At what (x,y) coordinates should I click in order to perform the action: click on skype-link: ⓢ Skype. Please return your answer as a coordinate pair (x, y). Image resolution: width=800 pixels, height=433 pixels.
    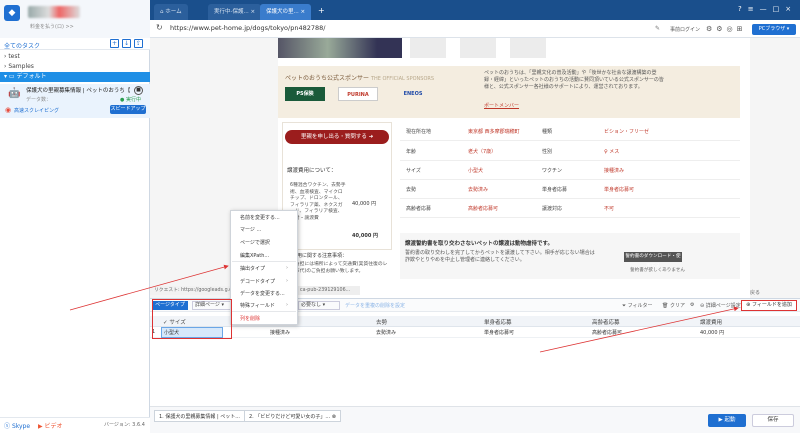
    Looking at the image, I should click on (17, 425).